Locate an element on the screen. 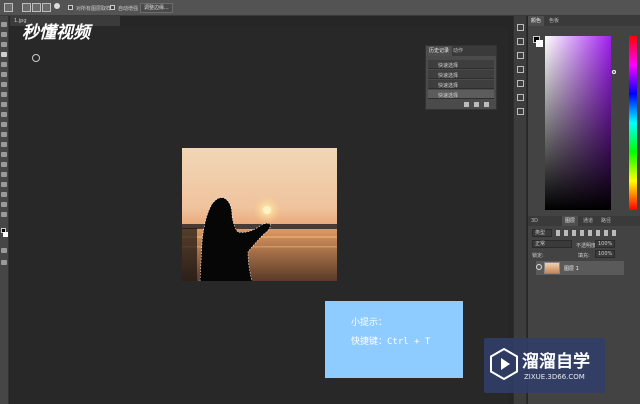 This screenshot has height=404, width=640. screen-mode-icon is located at coordinates (4, 262).